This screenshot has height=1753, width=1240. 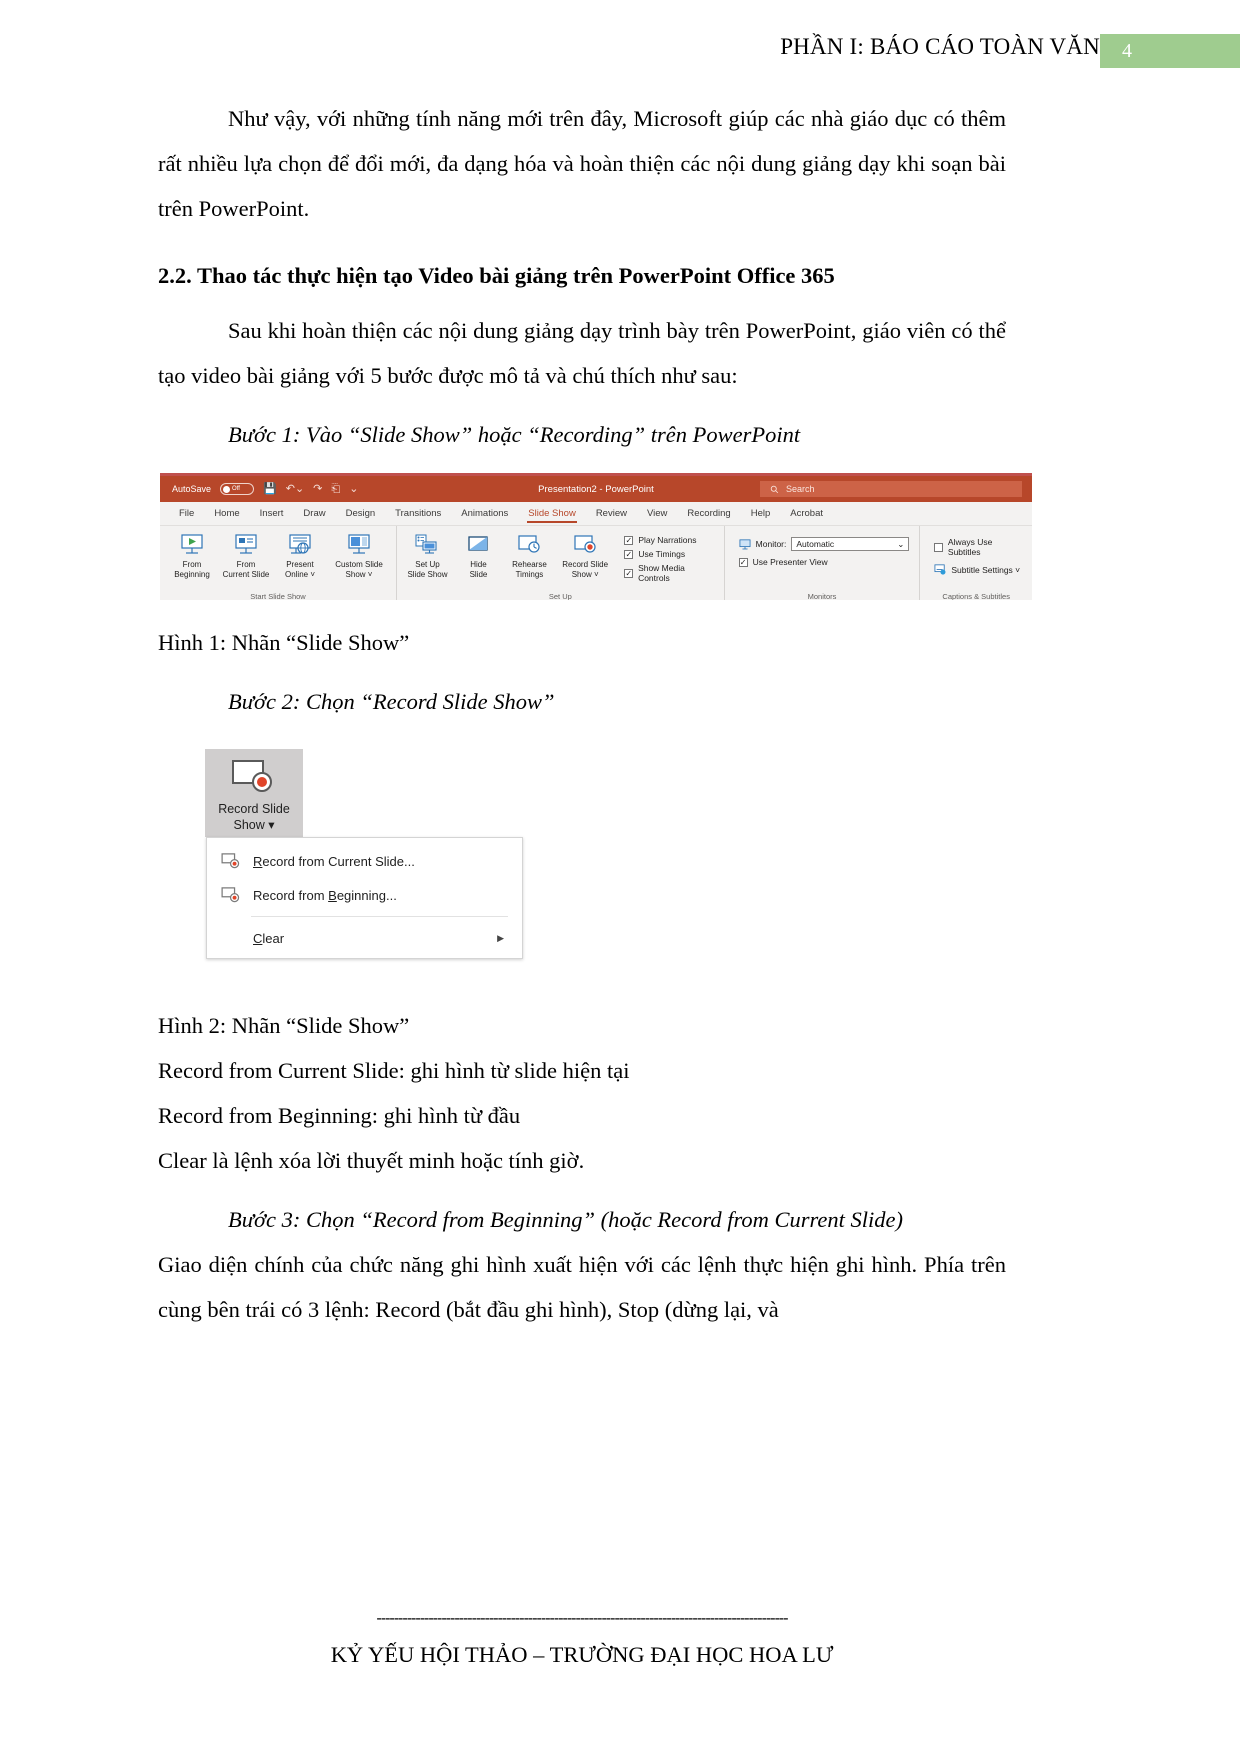 What do you see at coordinates (560, 596) in the screenshot?
I see `group-label-set-up: Set Up` at bounding box center [560, 596].